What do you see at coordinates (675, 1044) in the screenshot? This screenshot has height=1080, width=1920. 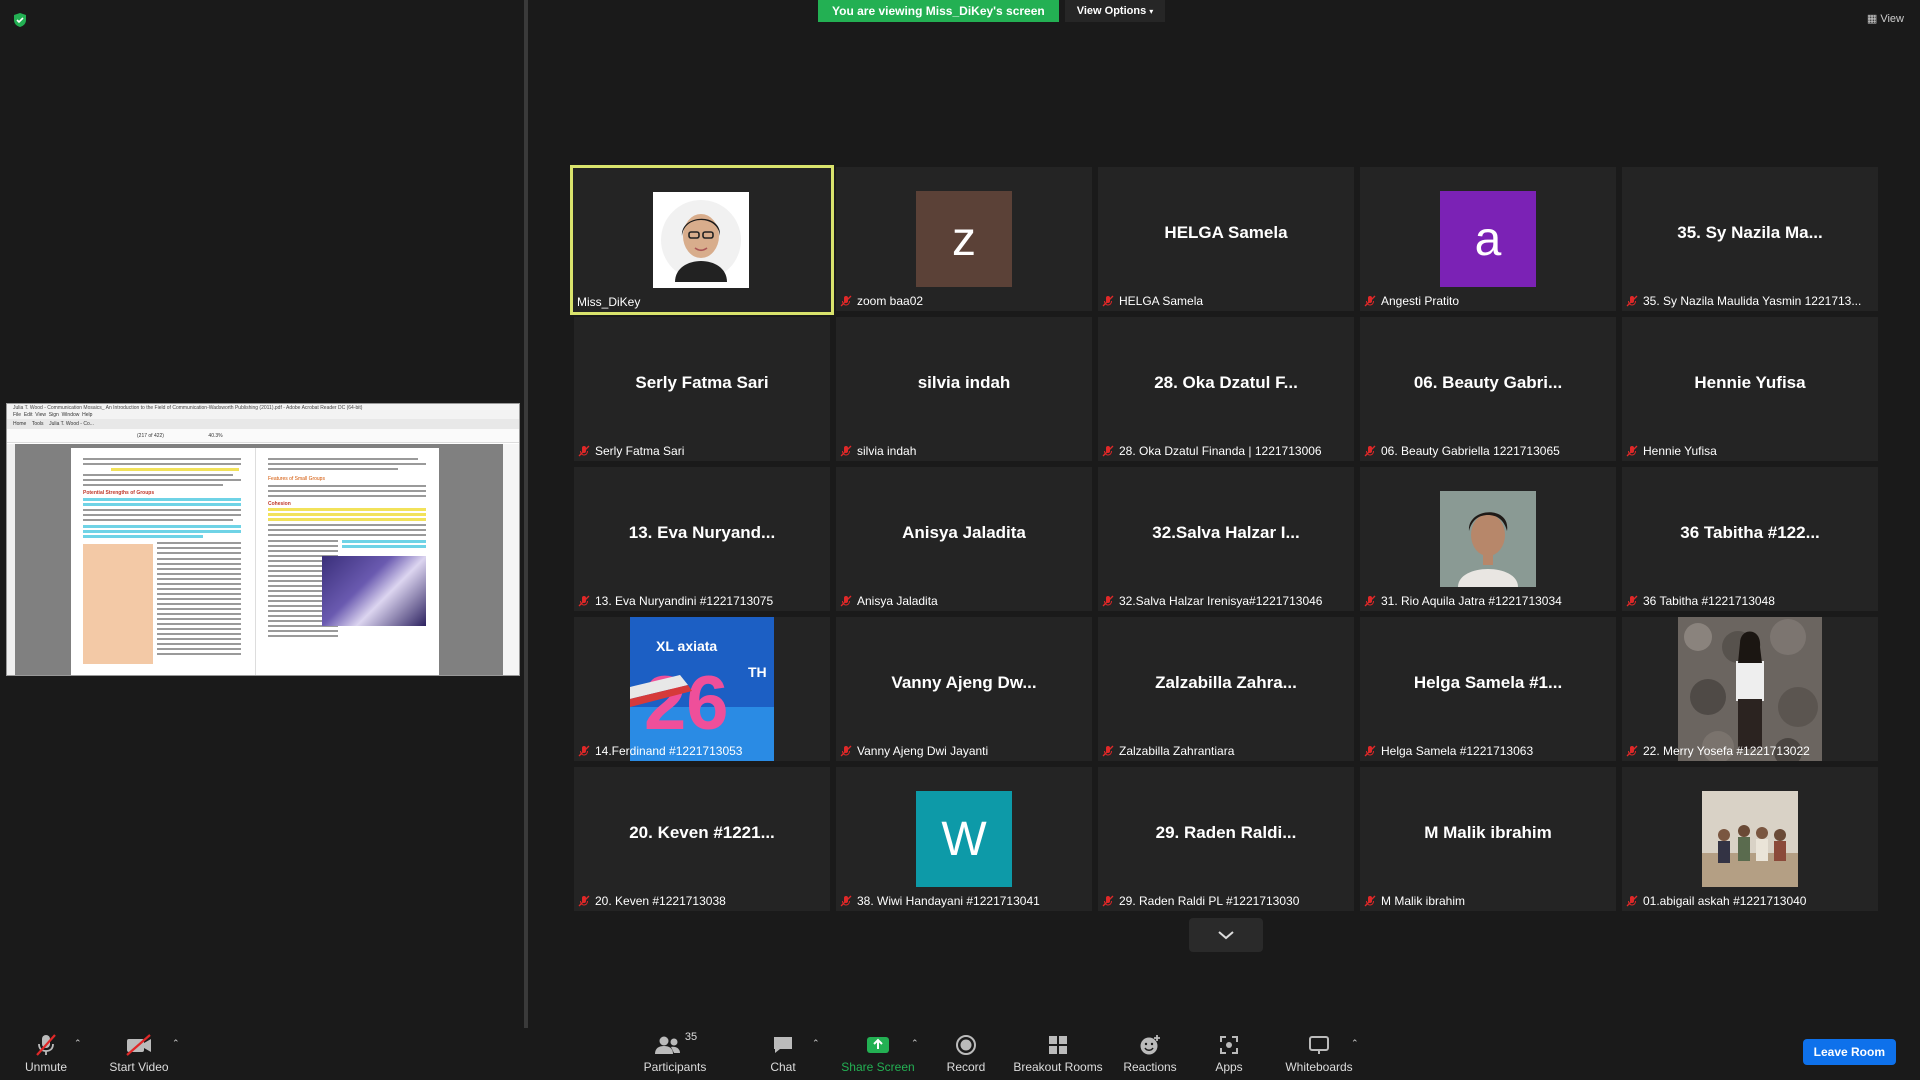 I see `participants-icon-wrap: 35` at bounding box center [675, 1044].